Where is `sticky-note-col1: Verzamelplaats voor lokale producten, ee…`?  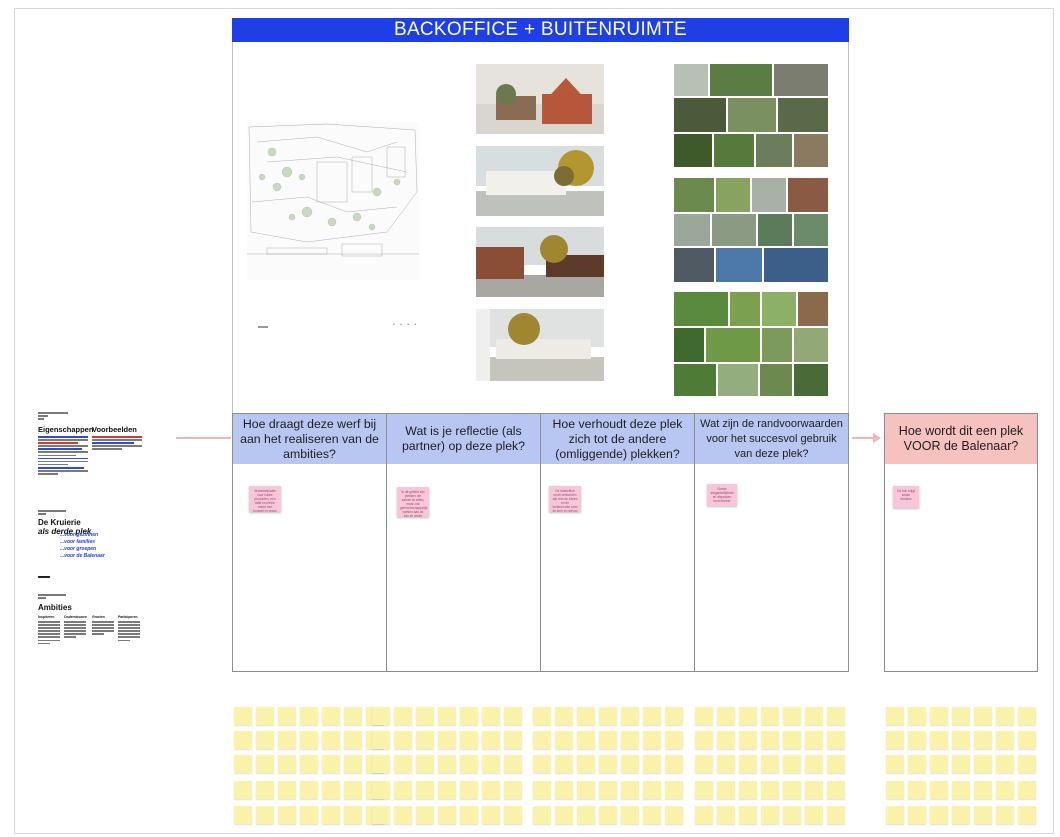 sticky-note-col1: Verzamelplaats voor lokale producten, ee… is located at coordinates (265, 499).